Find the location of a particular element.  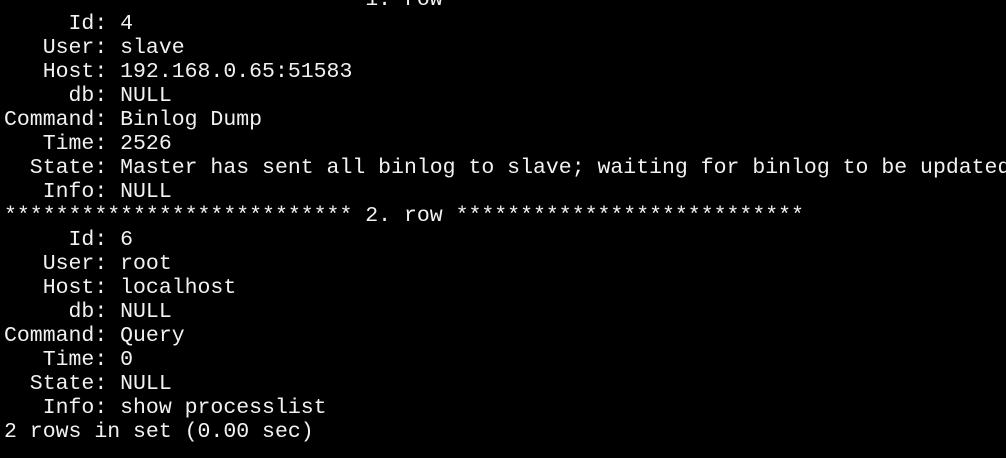

field-db-row-1: db: NULL is located at coordinates (88, 96).